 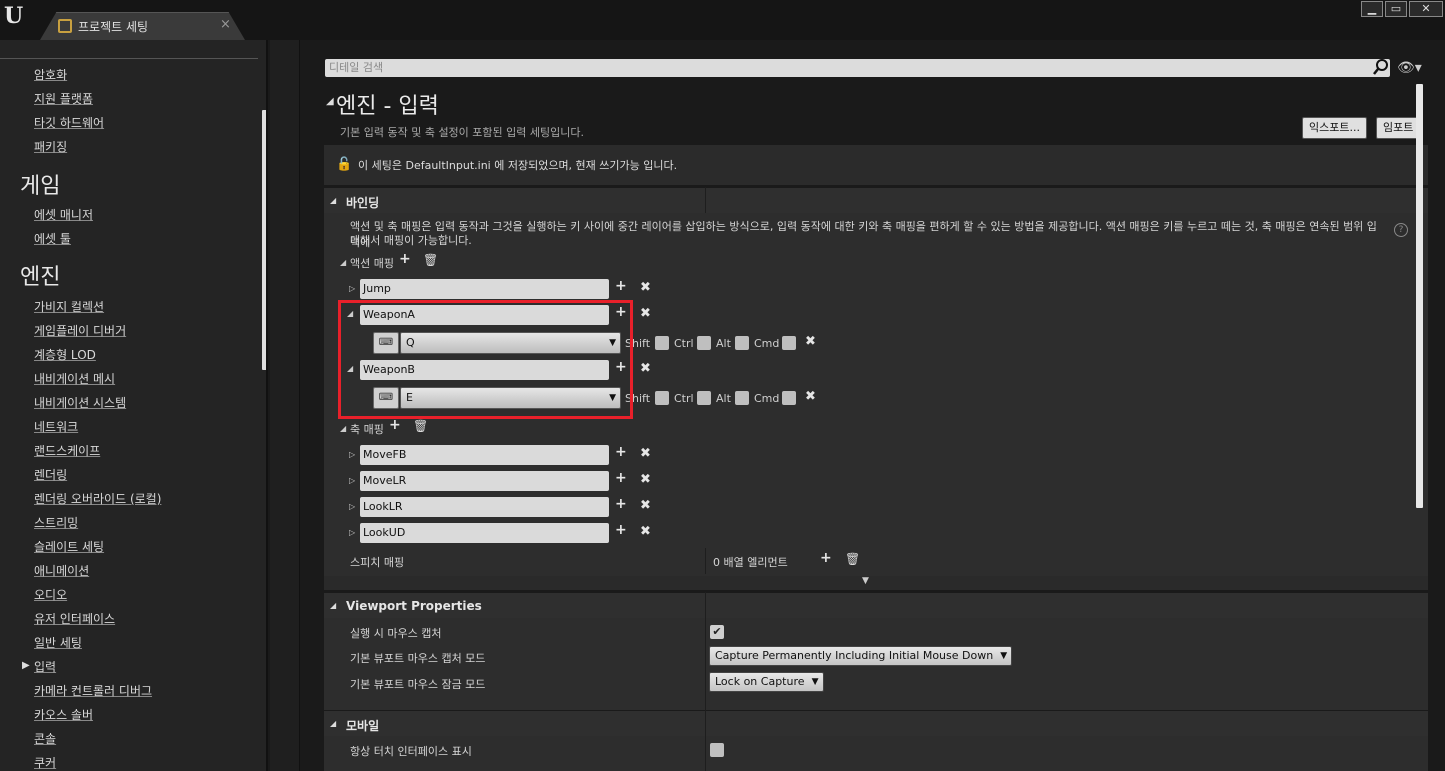 What do you see at coordinates (420, 426) in the screenshot?
I see `delete-axes-icon: 🗑` at bounding box center [420, 426].